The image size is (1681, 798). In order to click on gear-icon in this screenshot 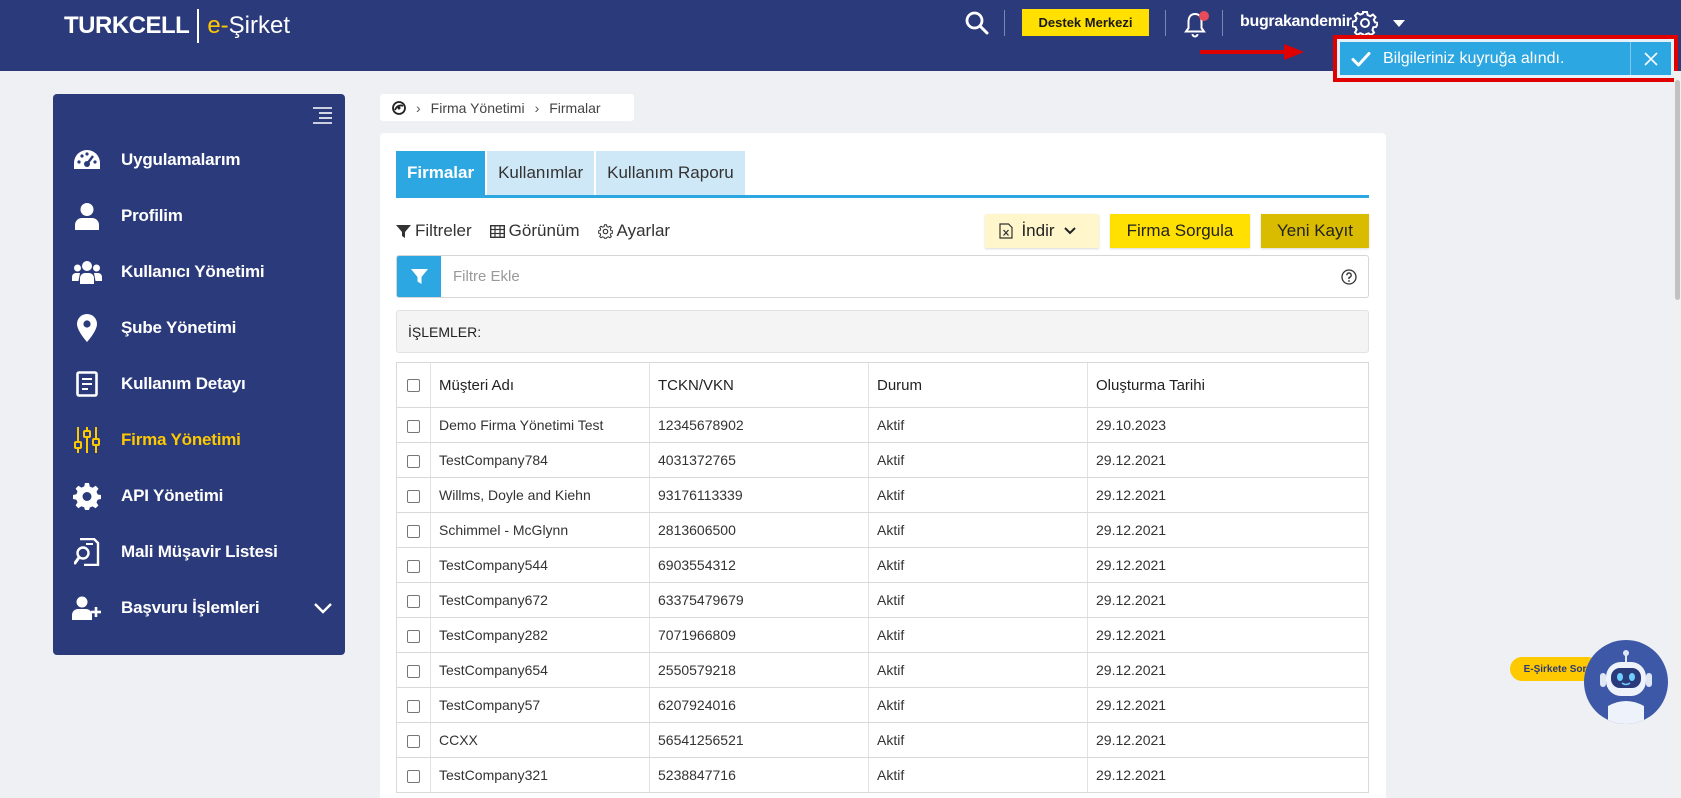, I will do `click(1365, 23)`.